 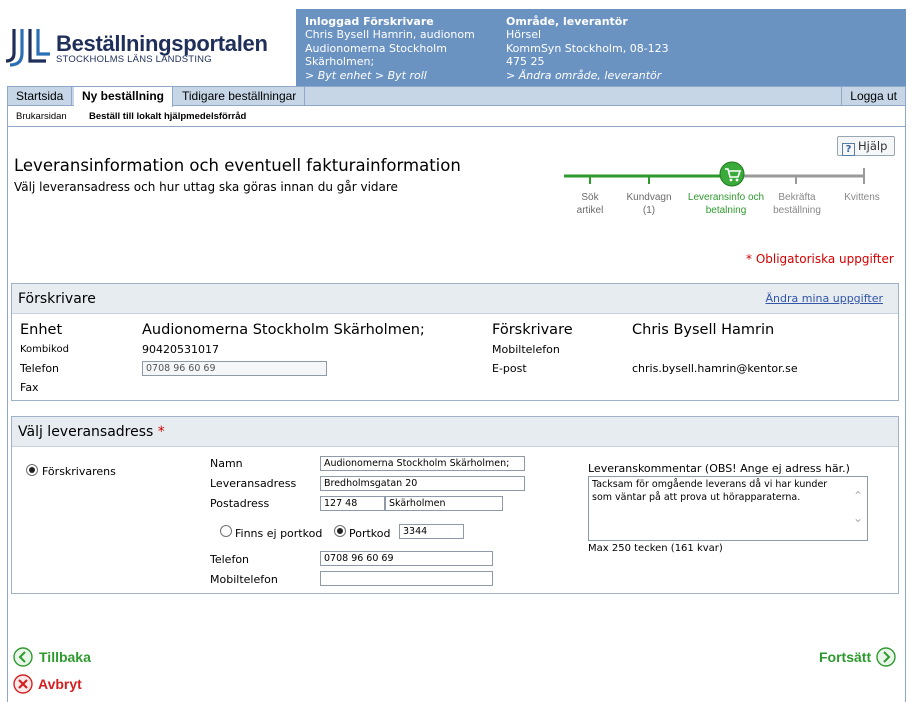 I want to click on back-label: Tillbaka, so click(x=65, y=657).